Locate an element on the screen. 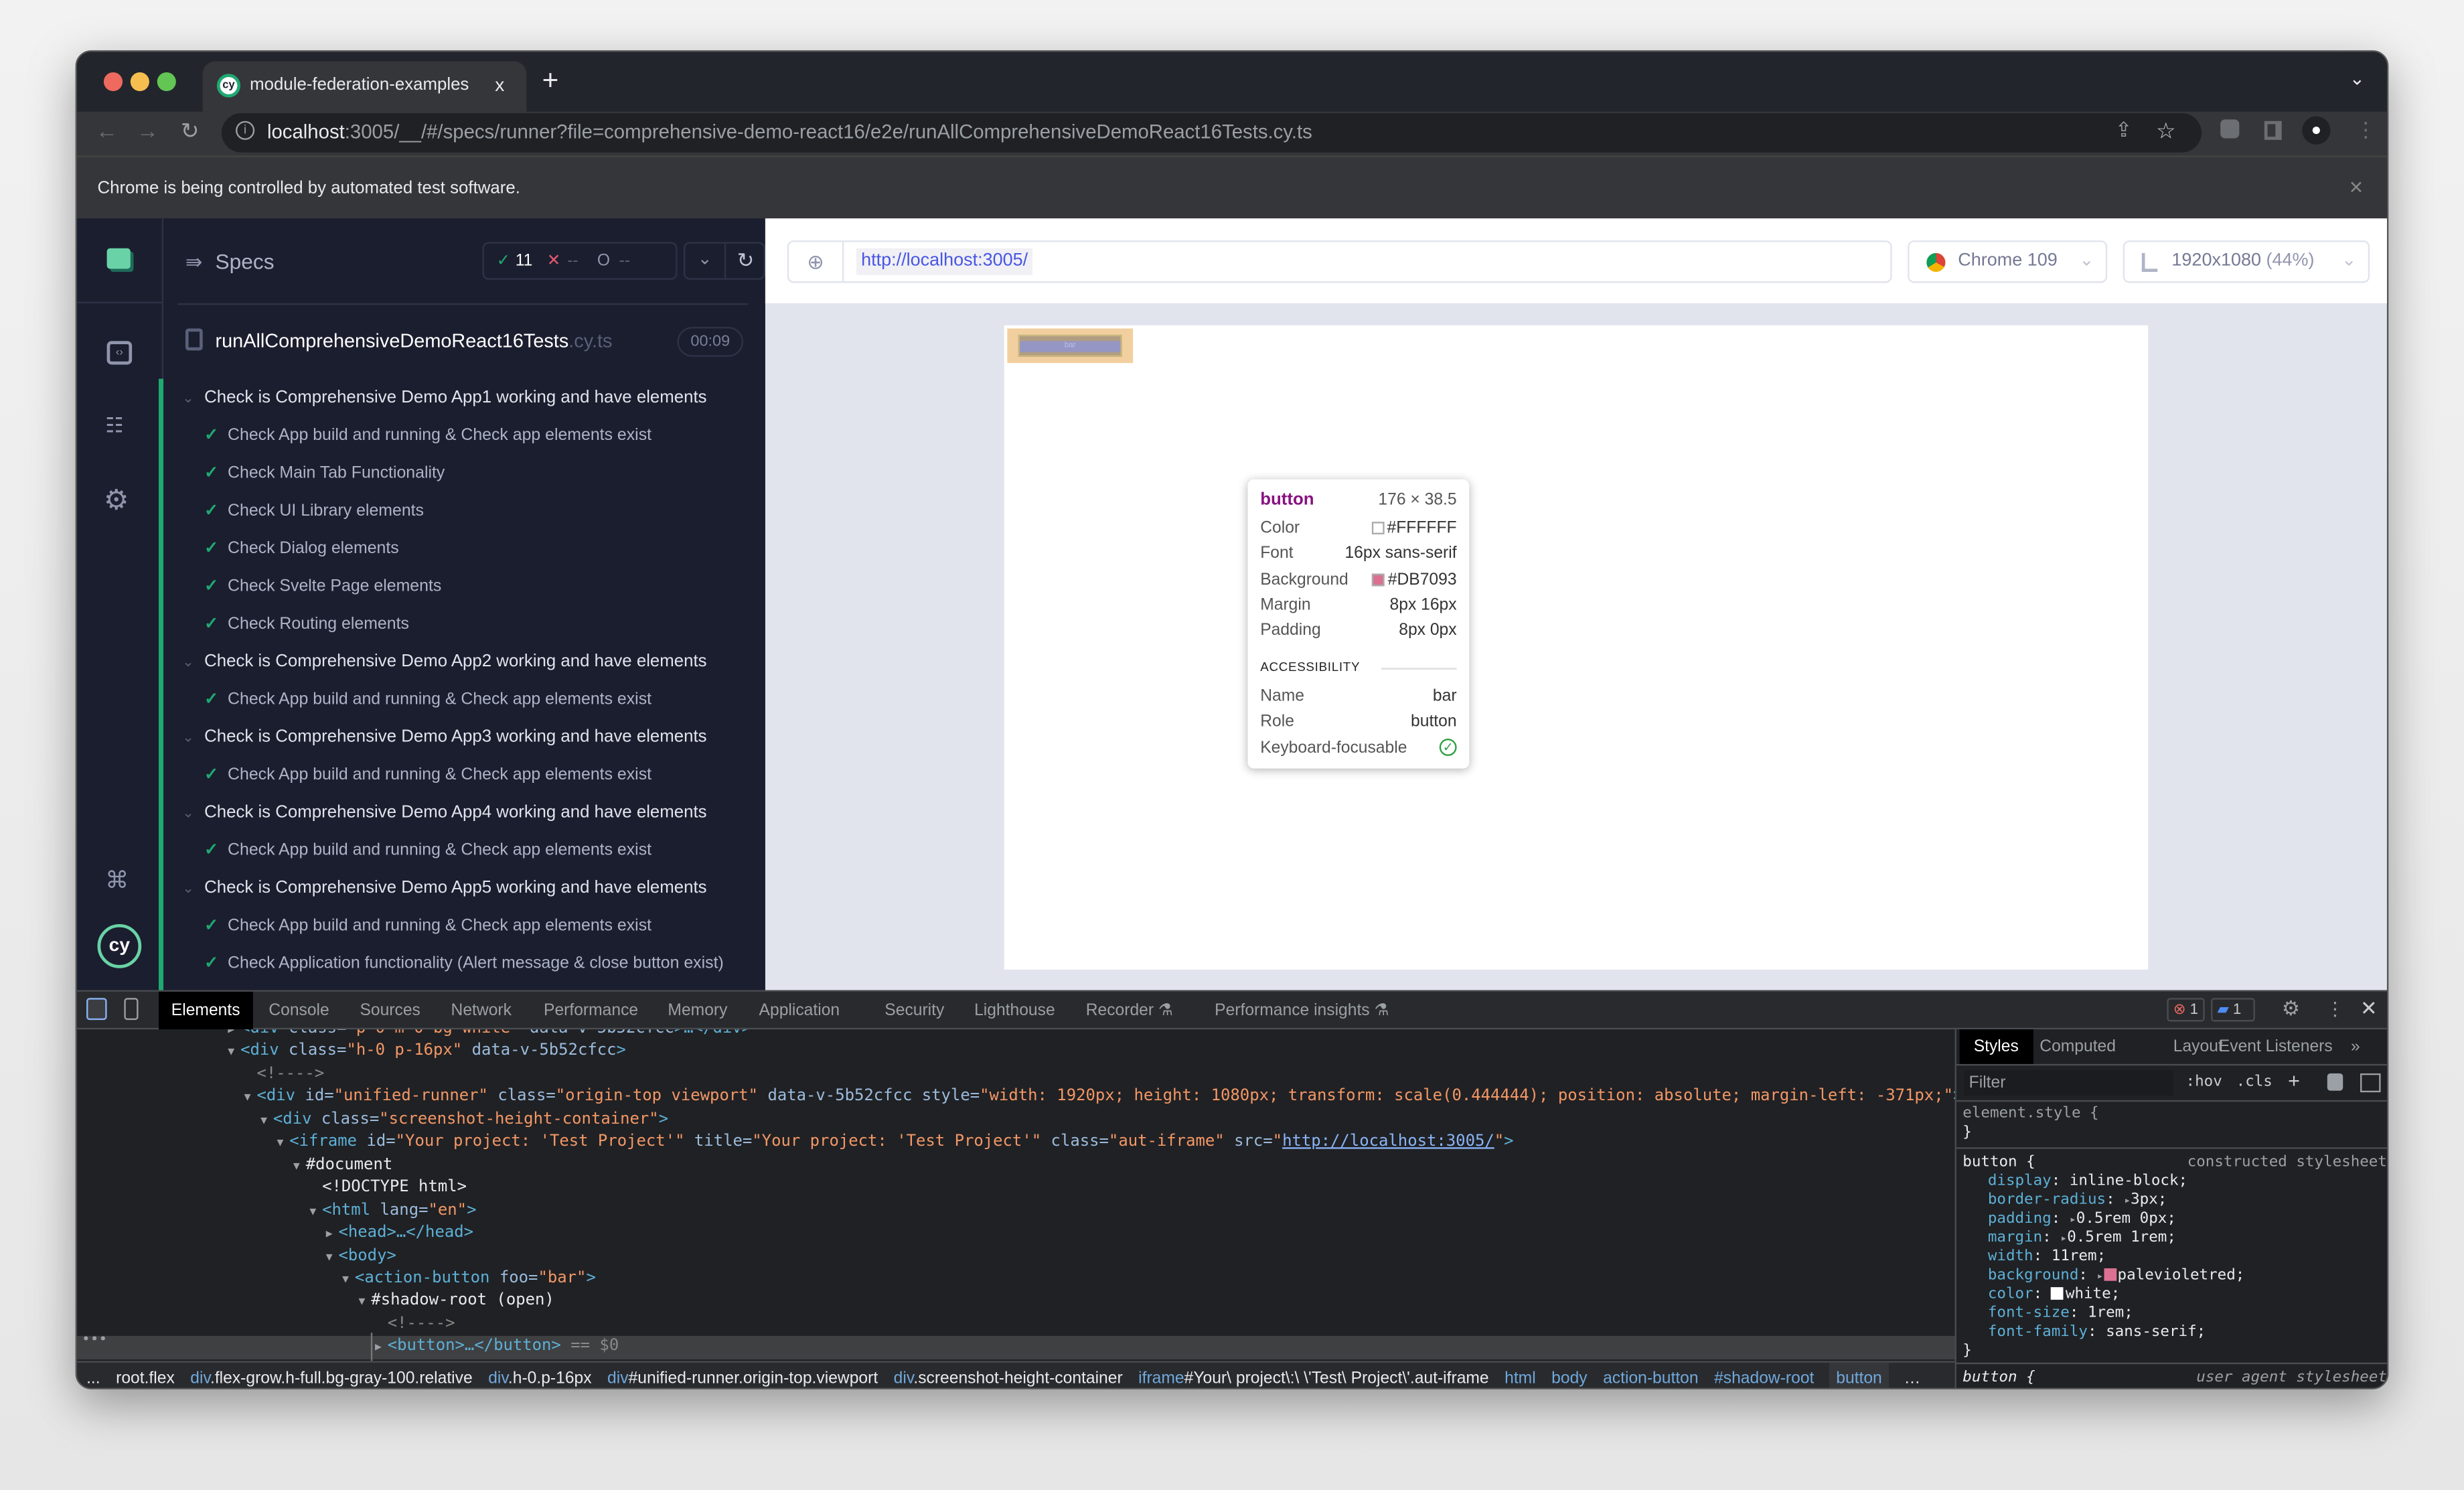  dom-node: <!----> is located at coordinates (1016, 1325).